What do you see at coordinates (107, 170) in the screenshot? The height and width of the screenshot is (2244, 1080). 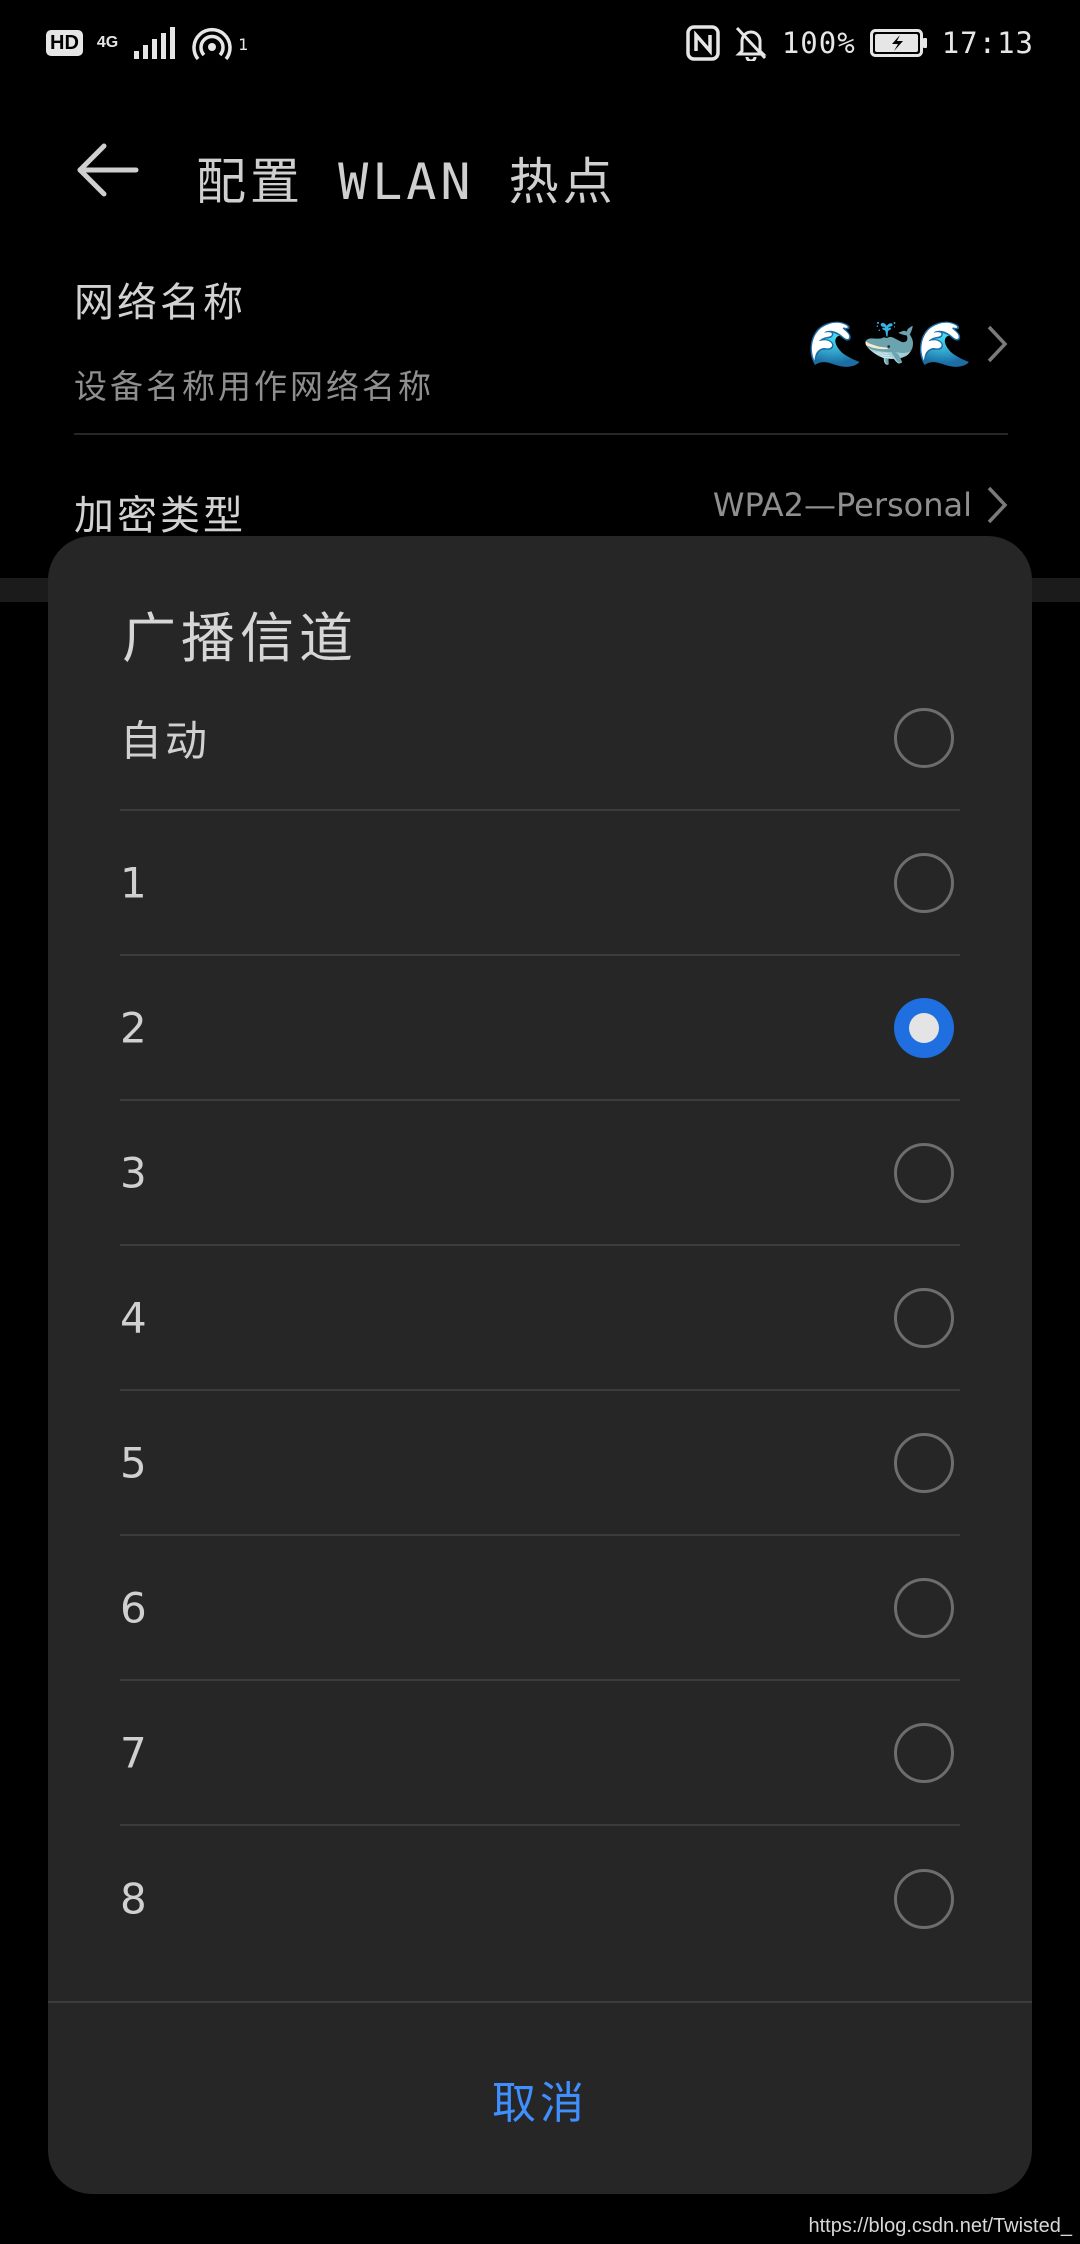 I see `back-arrow-icon` at bounding box center [107, 170].